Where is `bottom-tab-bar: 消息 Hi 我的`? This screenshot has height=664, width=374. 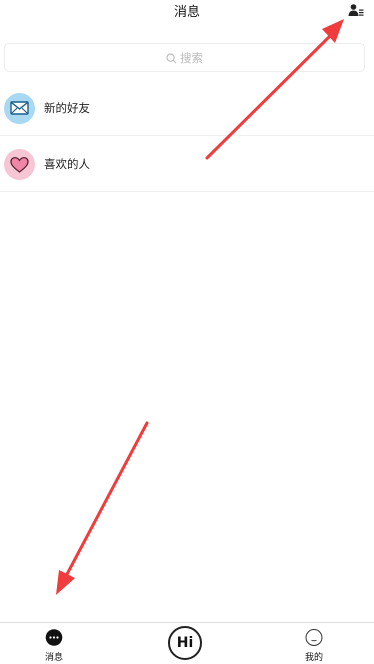 bottom-tab-bar: 消息 Hi 我的 is located at coordinates (187, 643).